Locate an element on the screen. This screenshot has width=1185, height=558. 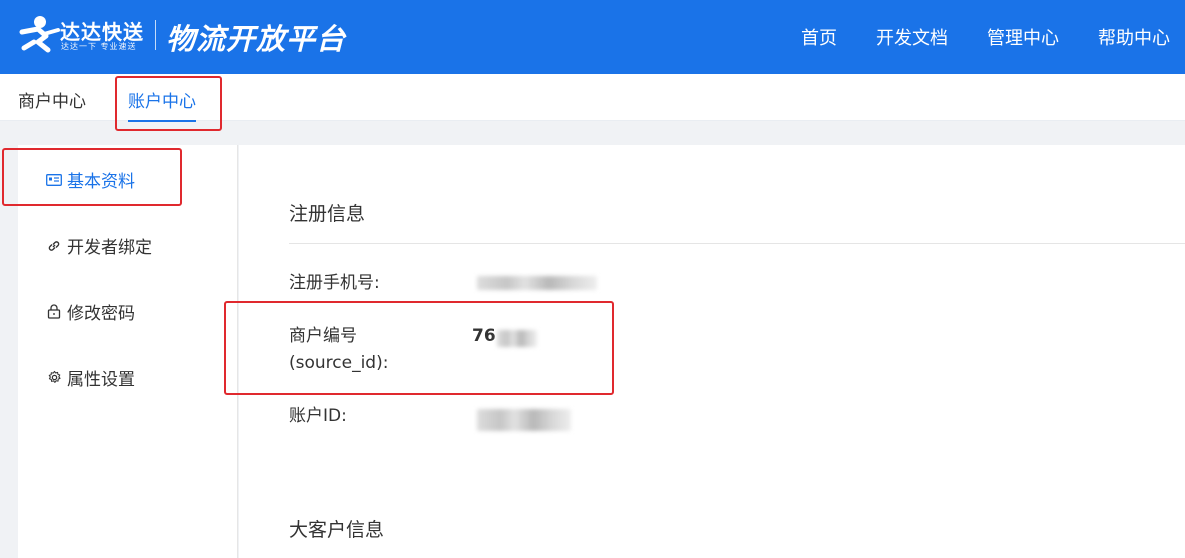
sidebar-item-basic-info: 基本资料 is located at coordinates (89, 179).